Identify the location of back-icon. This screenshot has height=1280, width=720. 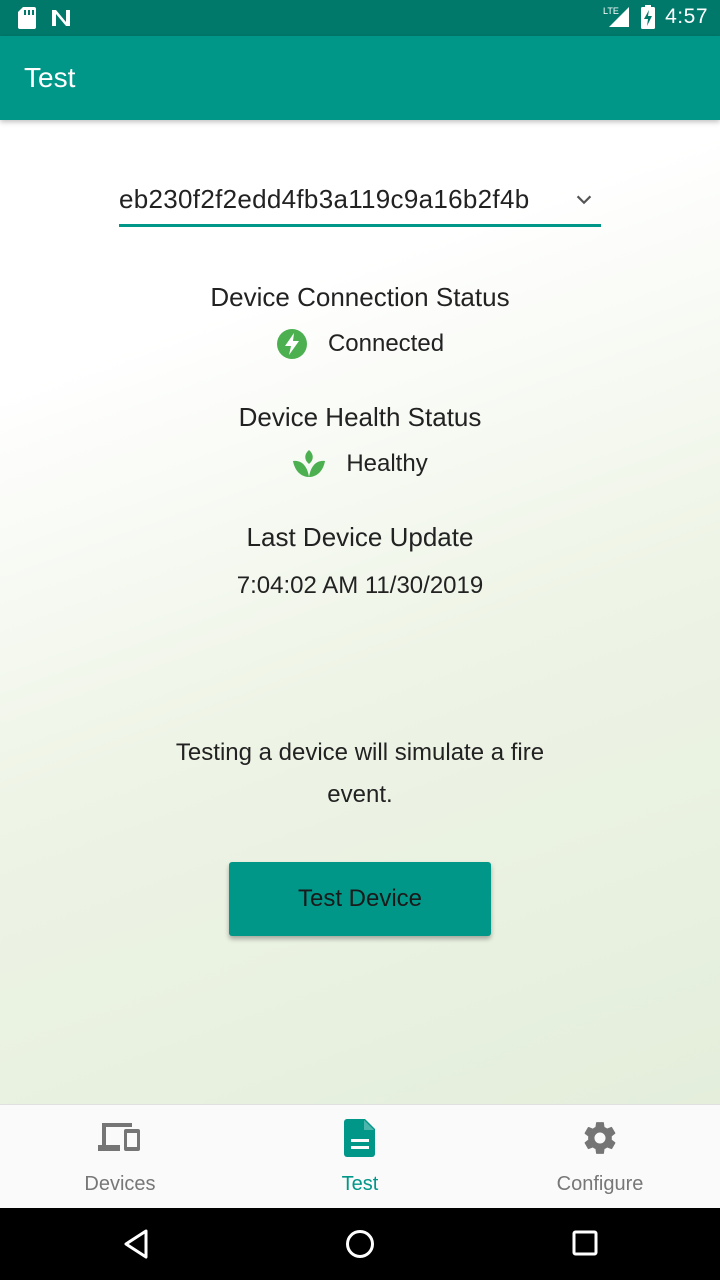
(136, 1244).